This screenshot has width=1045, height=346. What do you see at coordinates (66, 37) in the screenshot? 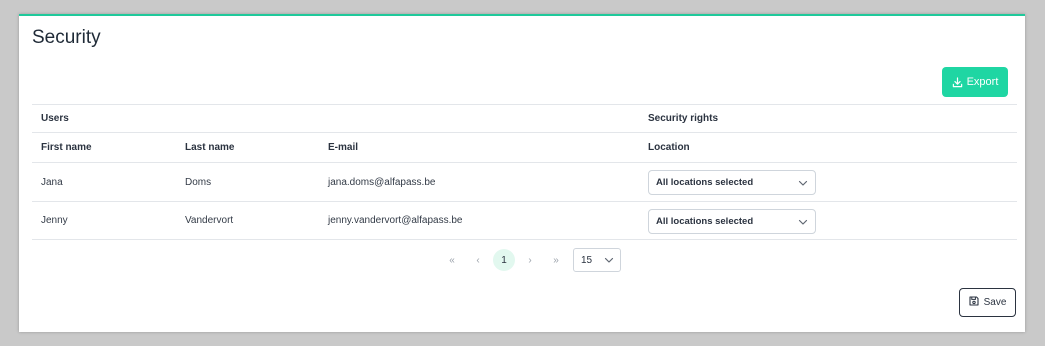
I see `page-title: Security` at bounding box center [66, 37].